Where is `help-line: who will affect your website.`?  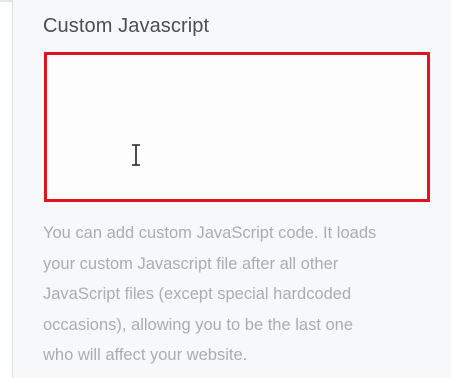
help-line: who will affect your website. is located at coordinates (145, 355).